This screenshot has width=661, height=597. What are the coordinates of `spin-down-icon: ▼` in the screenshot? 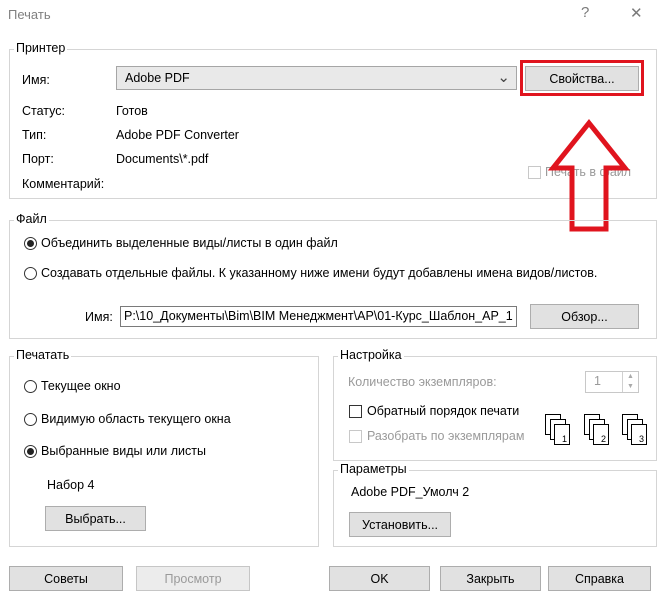 It's located at (630, 387).